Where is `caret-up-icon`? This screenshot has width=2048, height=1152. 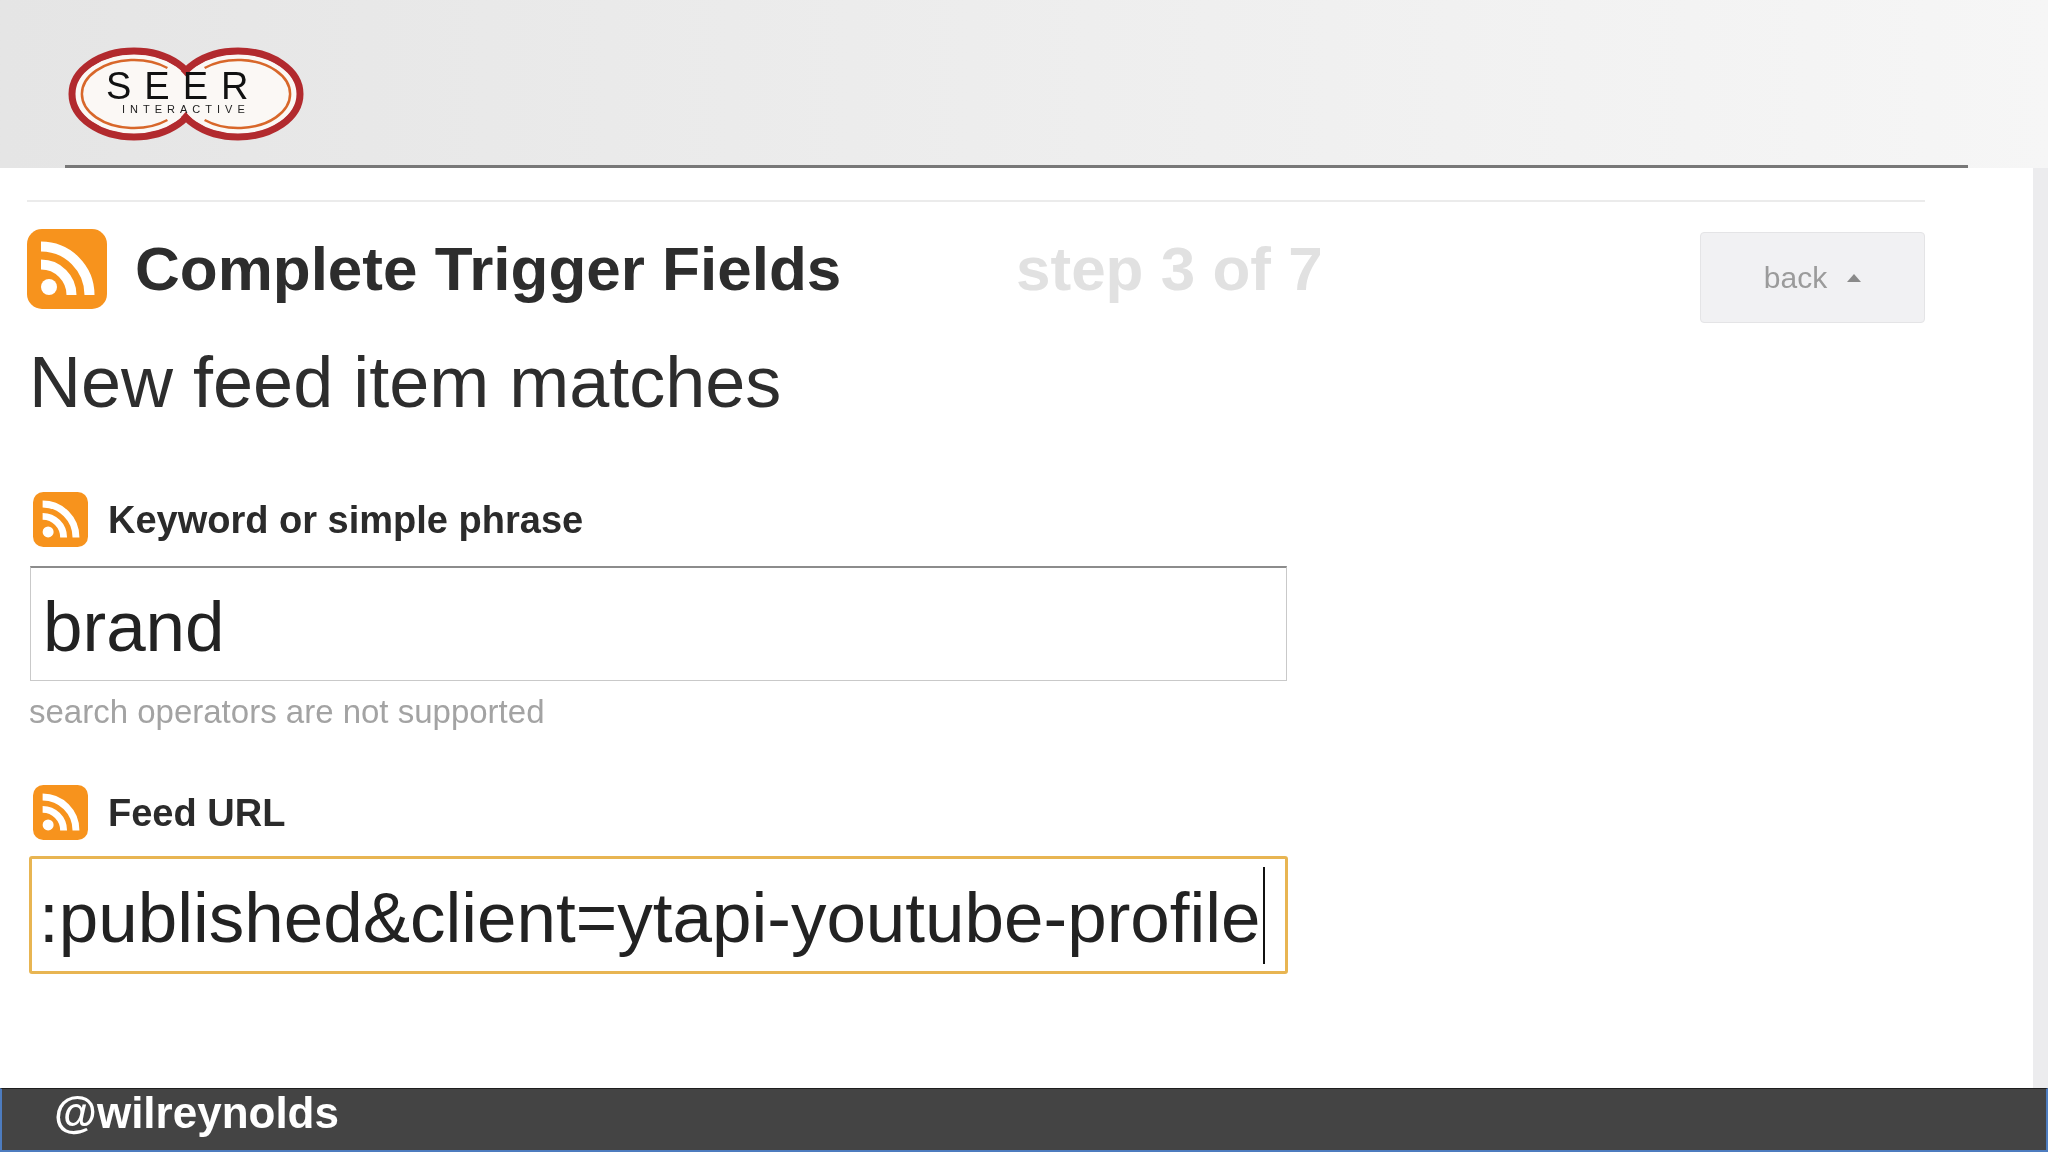
caret-up-icon is located at coordinates (1854, 277).